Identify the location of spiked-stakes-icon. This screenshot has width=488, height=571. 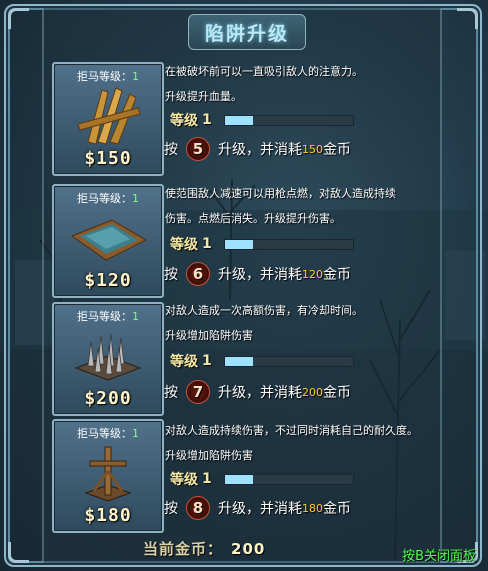
(109, 116).